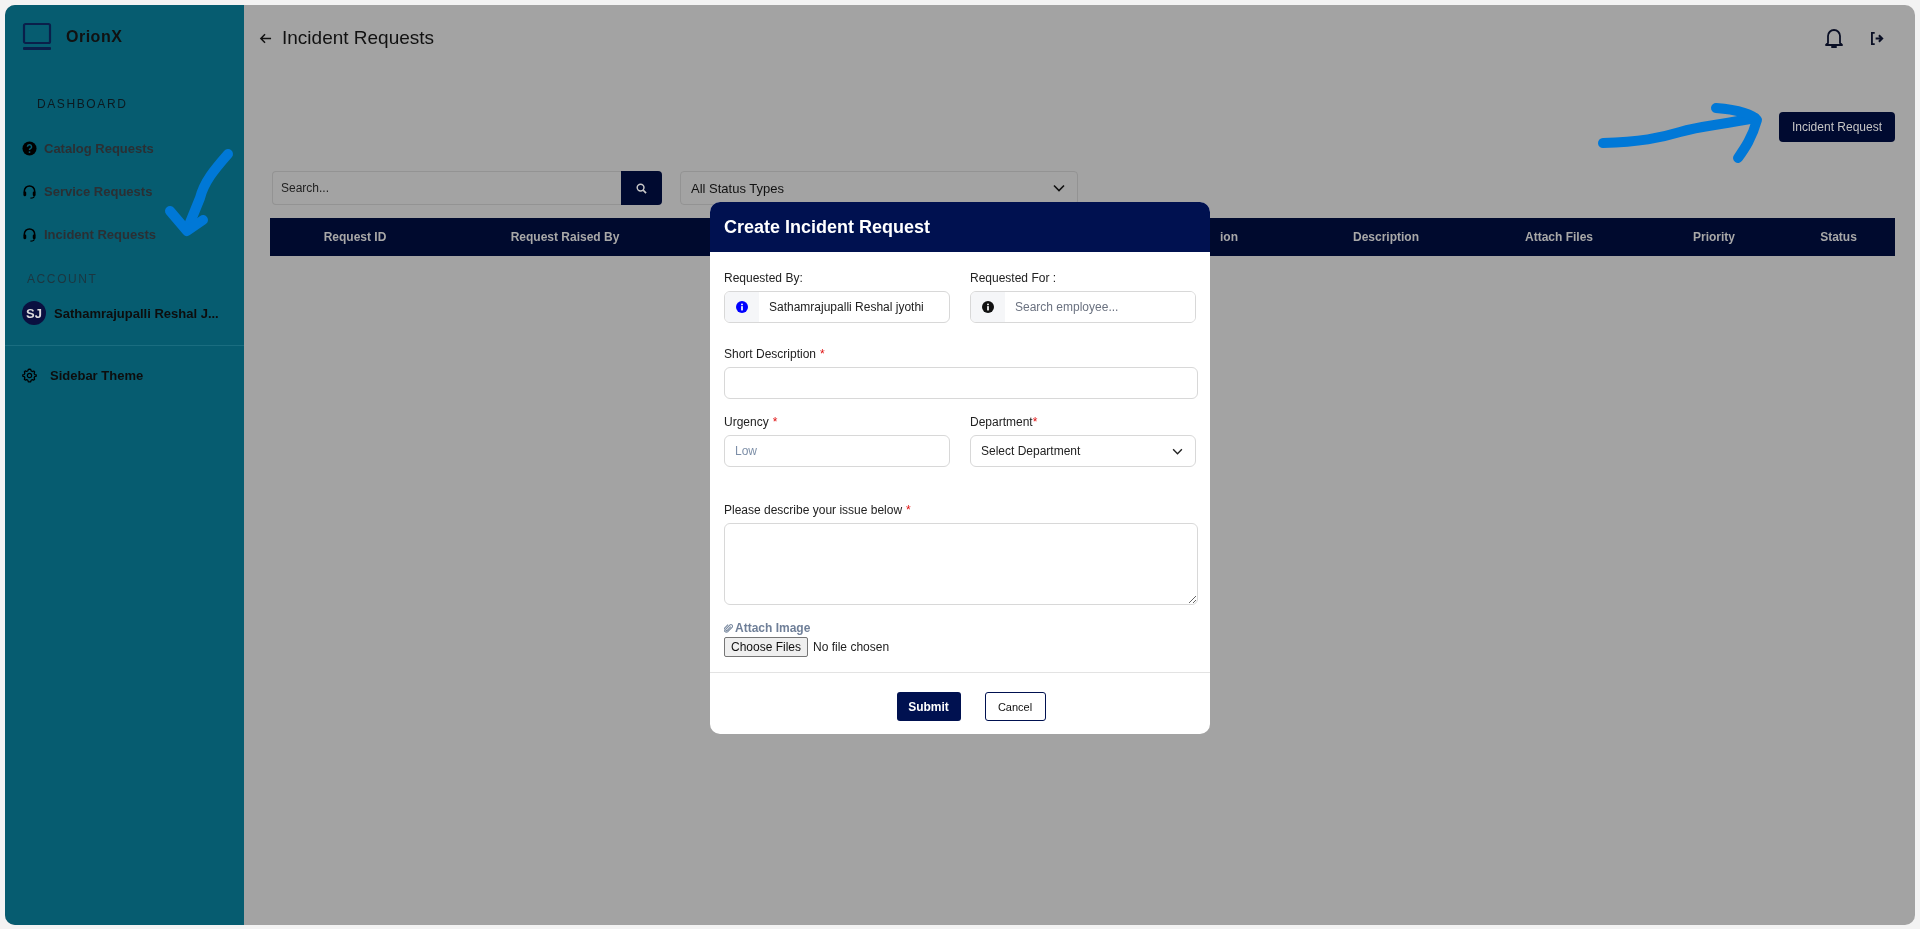 The height and width of the screenshot is (929, 1920). Describe the element at coordinates (837, 307) in the screenshot. I see `requested-by-field: Sathamrajupalli Reshal jyothi` at that location.